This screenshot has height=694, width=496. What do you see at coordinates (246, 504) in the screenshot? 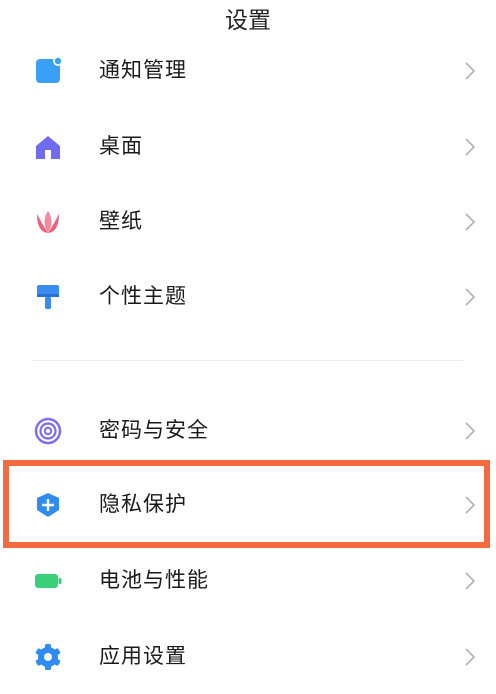
I see `highlight-frame` at bounding box center [246, 504].